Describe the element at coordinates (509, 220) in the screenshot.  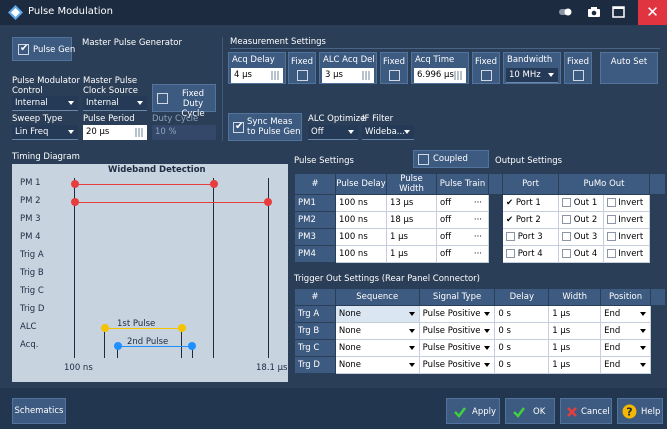
I see `checkmark-icon: ✔` at that location.